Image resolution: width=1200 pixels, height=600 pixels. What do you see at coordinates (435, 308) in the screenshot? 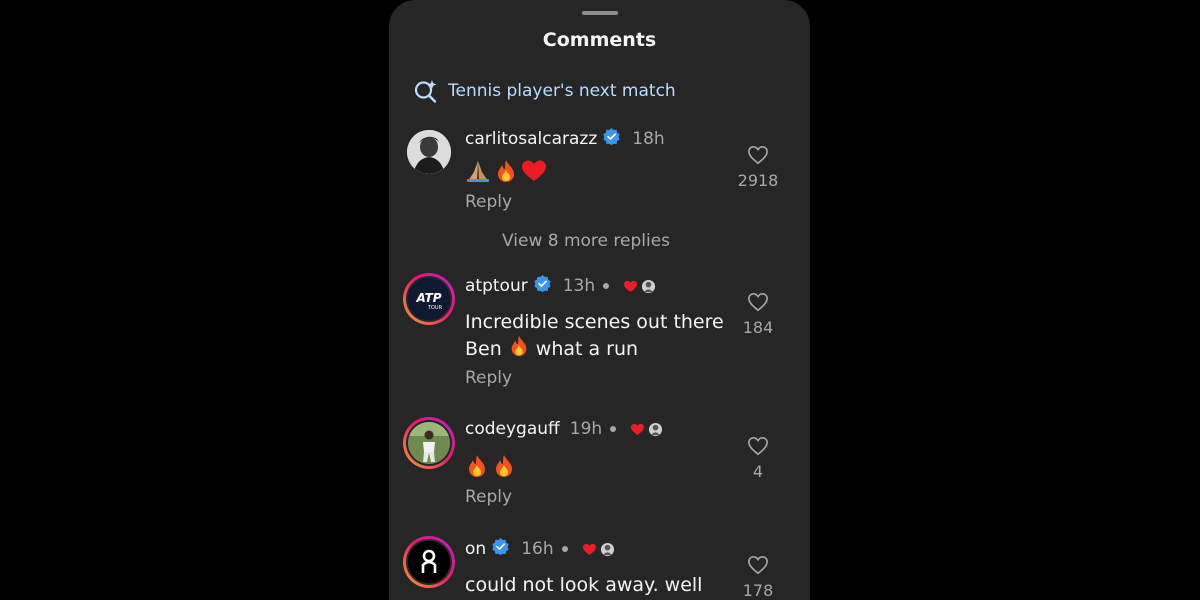
I see `svg-text: TOUR` at bounding box center [435, 308].